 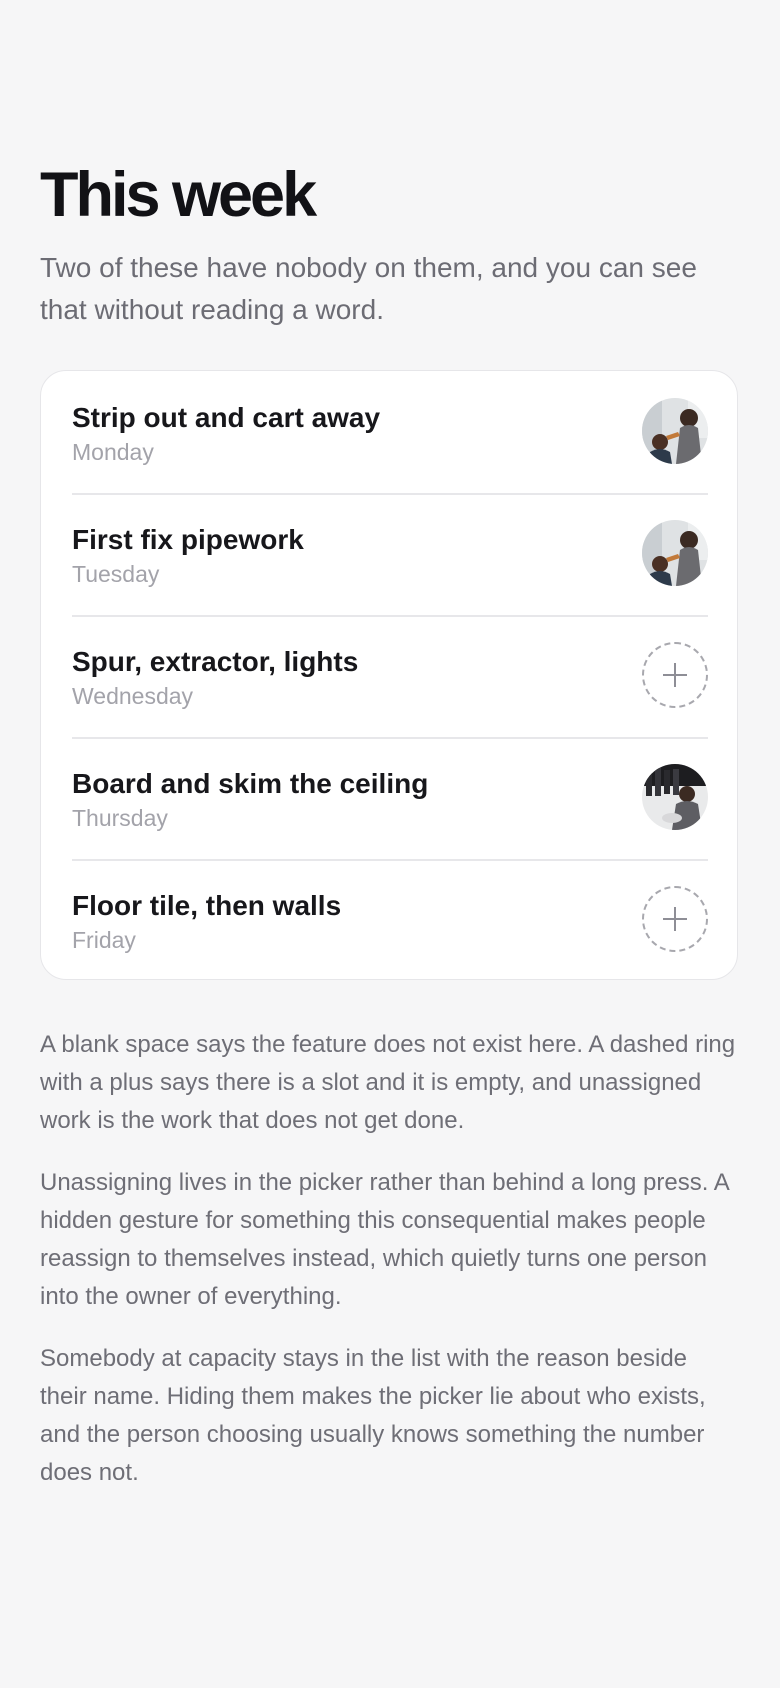 What do you see at coordinates (207, 905) in the screenshot?
I see `task-title: Floor tile, then walls` at bounding box center [207, 905].